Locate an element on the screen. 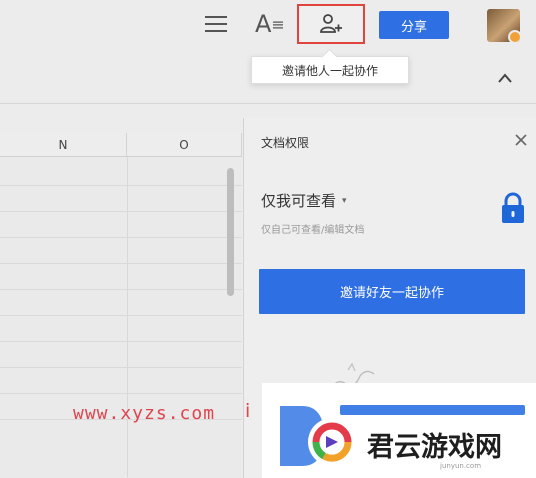 The image size is (536, 478). lock-icon is located at coordinates (513, 207).